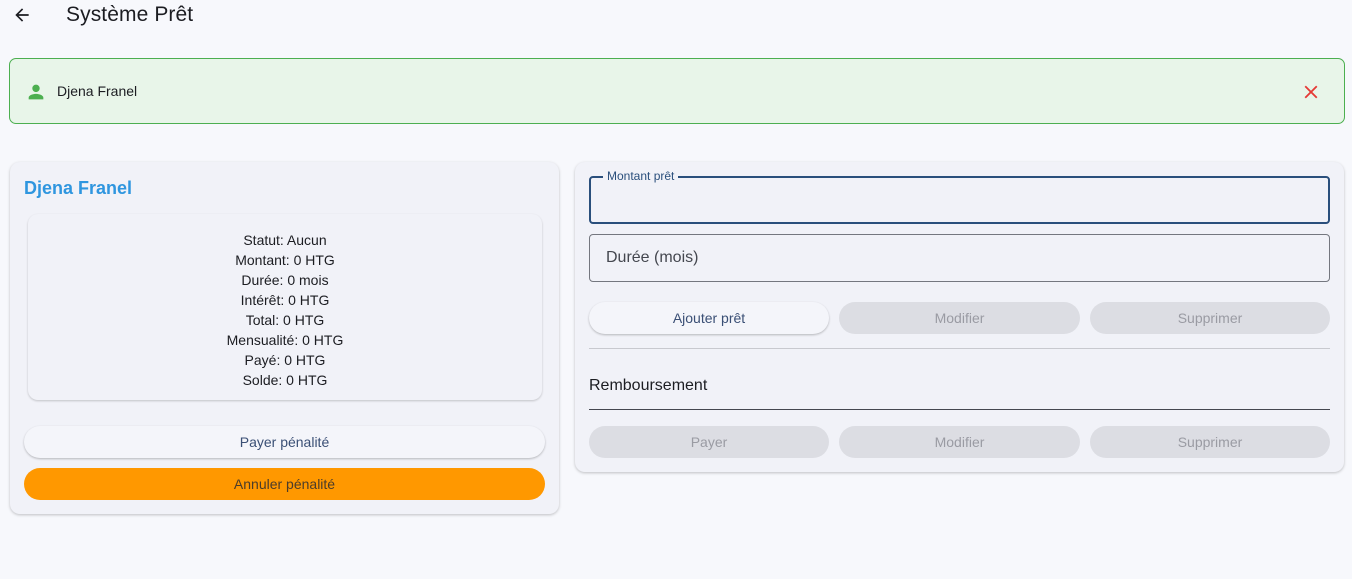 The image size is (1352, 579). What do you see at coordinates (285, 280) in the screenshot?
I see `summary-duration: Durée: 0 mois` at bounding box center [285, 280].